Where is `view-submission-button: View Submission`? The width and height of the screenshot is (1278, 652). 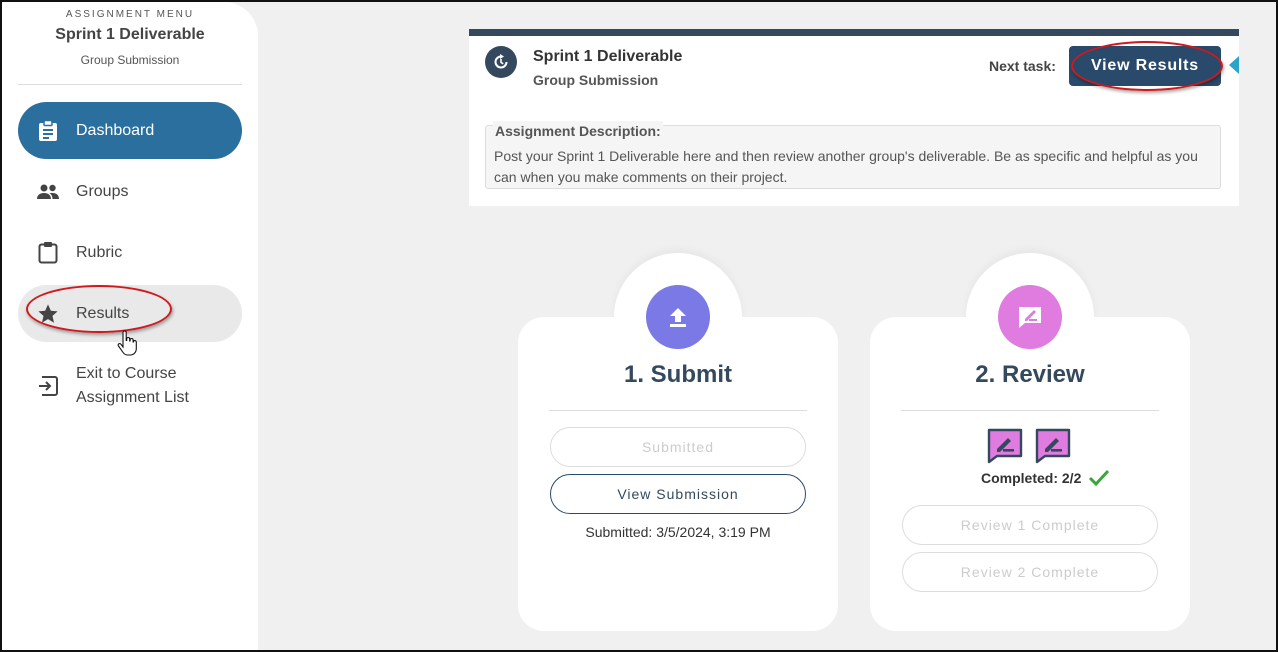
view-submission-button: View Submission is located at coordinates (678, 494).